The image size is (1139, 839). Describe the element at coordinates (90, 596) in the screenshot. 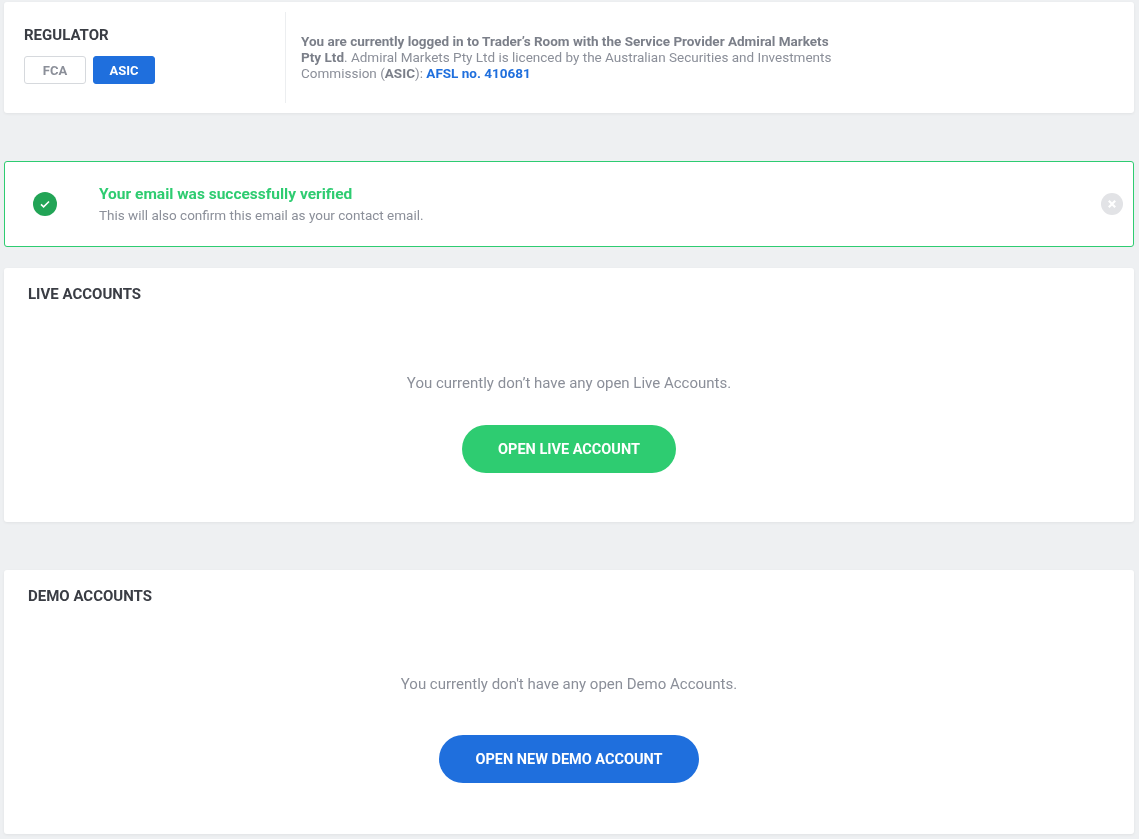

I see `section-title: DEMO ACCOUNTS` at that location.